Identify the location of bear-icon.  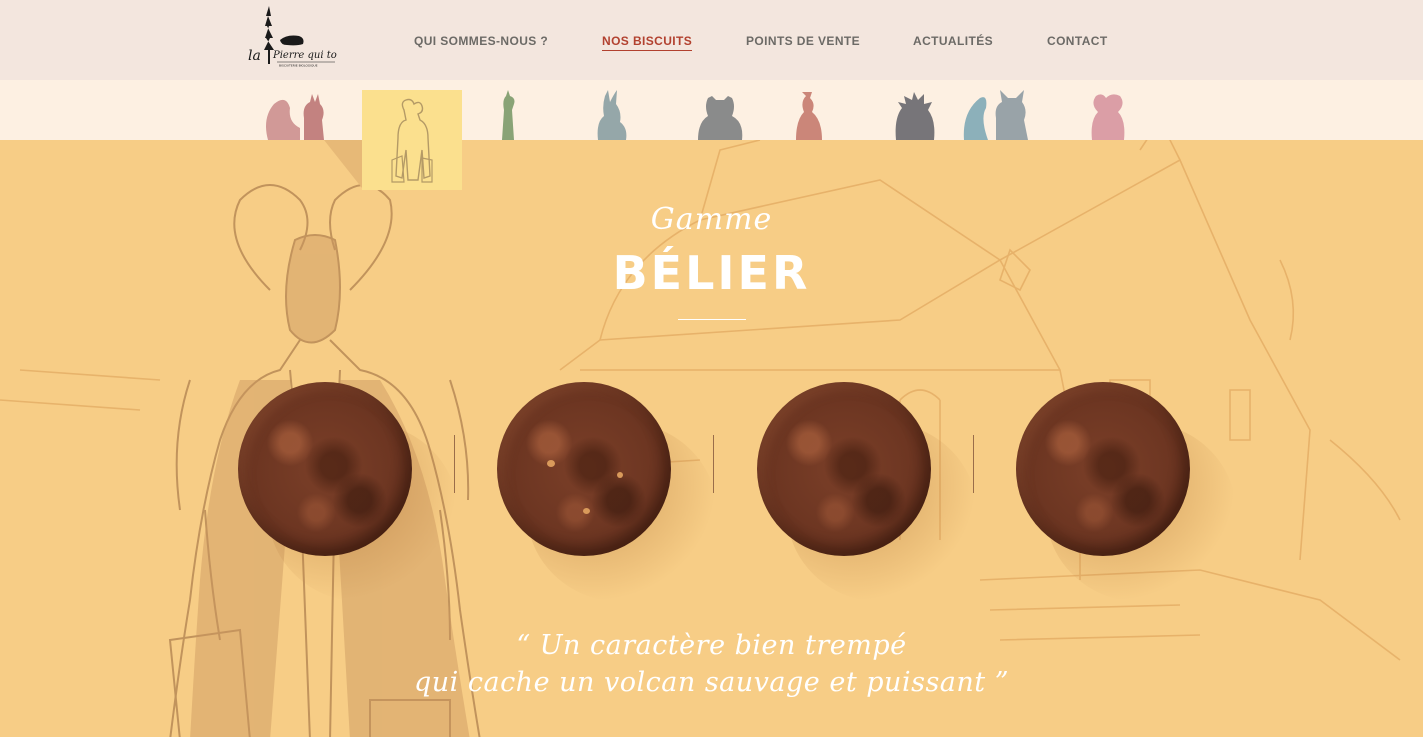
(720, 114).